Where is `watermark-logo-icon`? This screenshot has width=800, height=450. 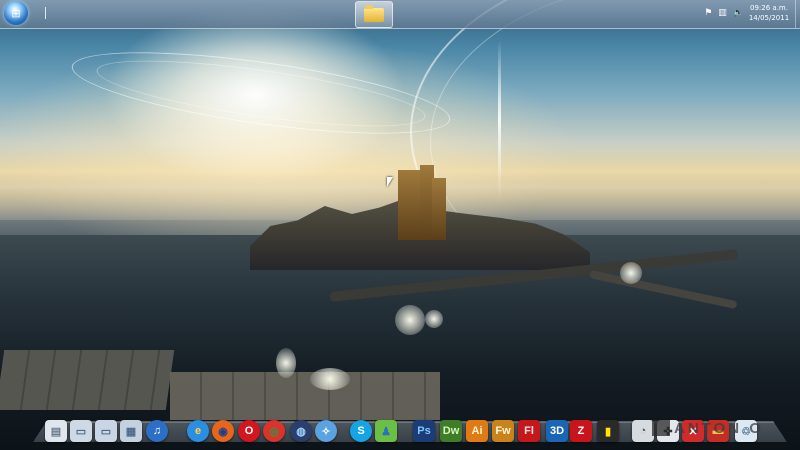 watermark-logo-icon is located at coordinates (661, 428).